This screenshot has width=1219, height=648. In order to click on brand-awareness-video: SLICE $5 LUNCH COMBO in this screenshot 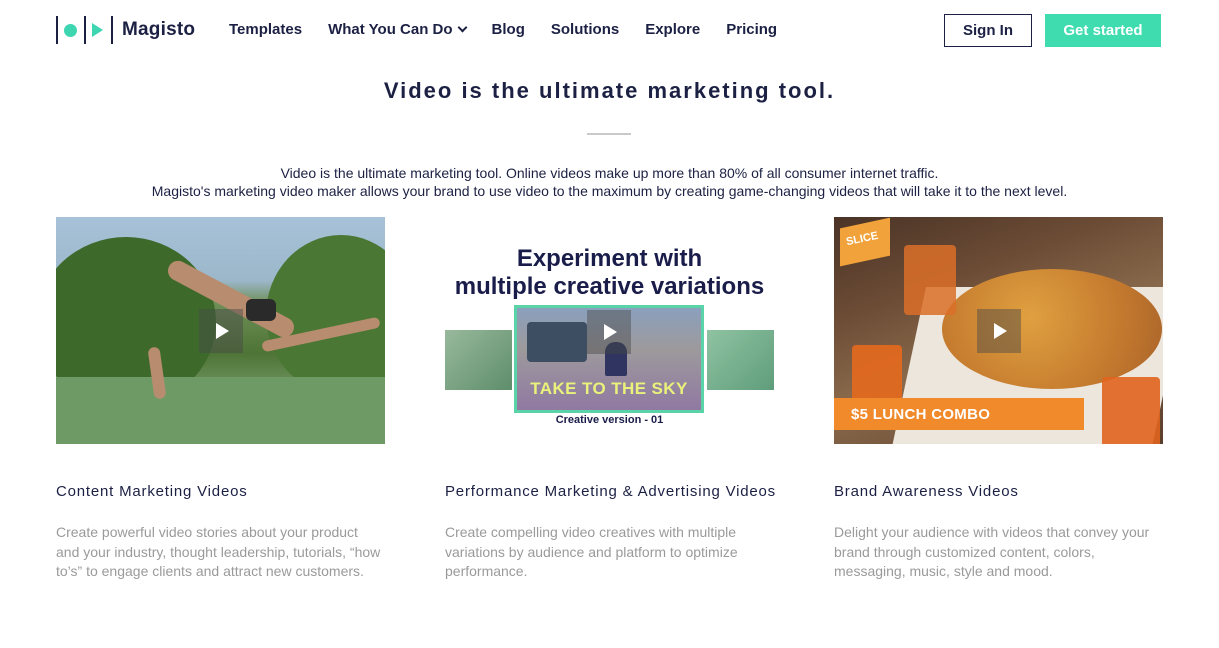, I will do `click(998, 330)`.